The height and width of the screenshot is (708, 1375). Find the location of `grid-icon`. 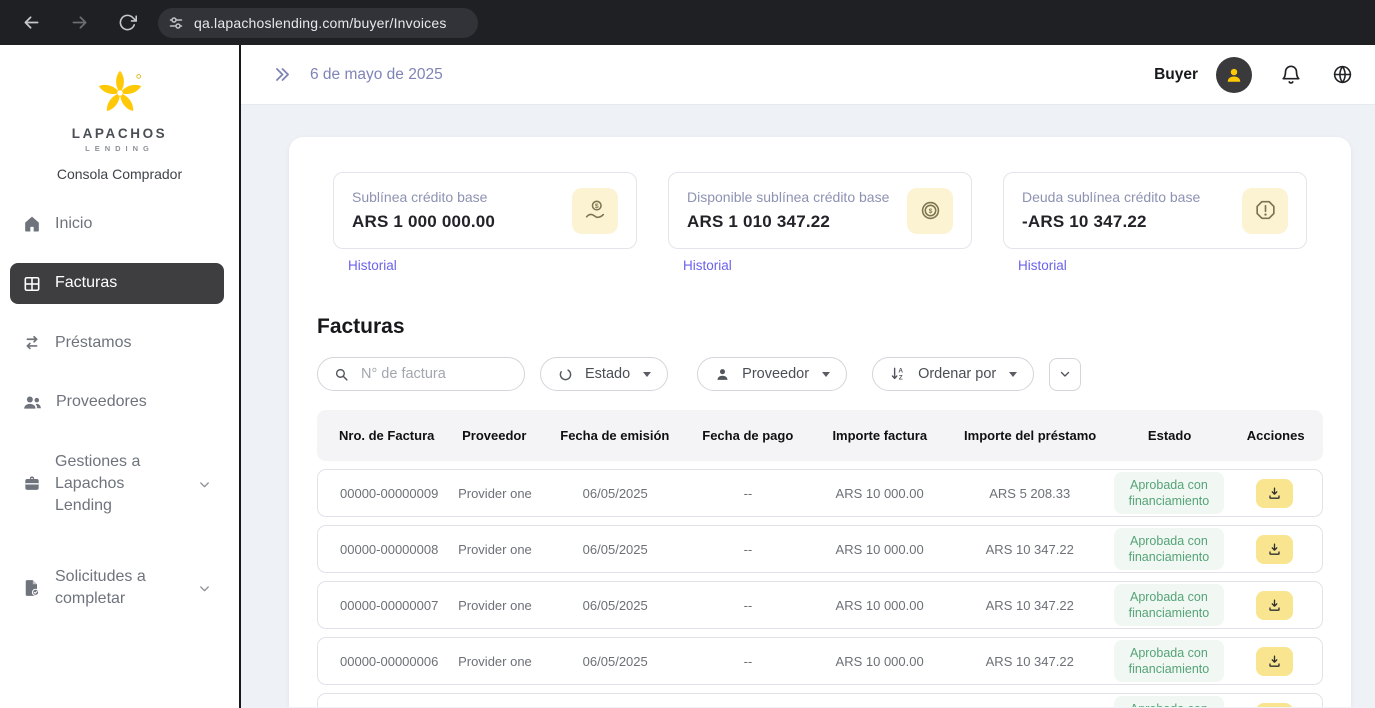

grid-icon is located at coordinates (32, 284).